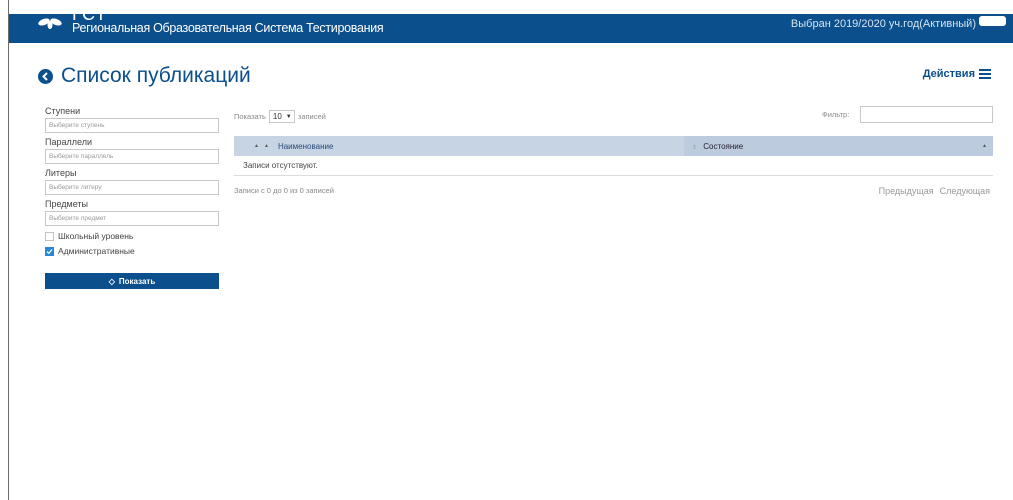 Image resolution: width=1013 pixels, height=500 pixels. What do you see at coordinates (137, 281) in the screenshot?
I see `show-button-label: Показать` at bounding box center [137, 281].